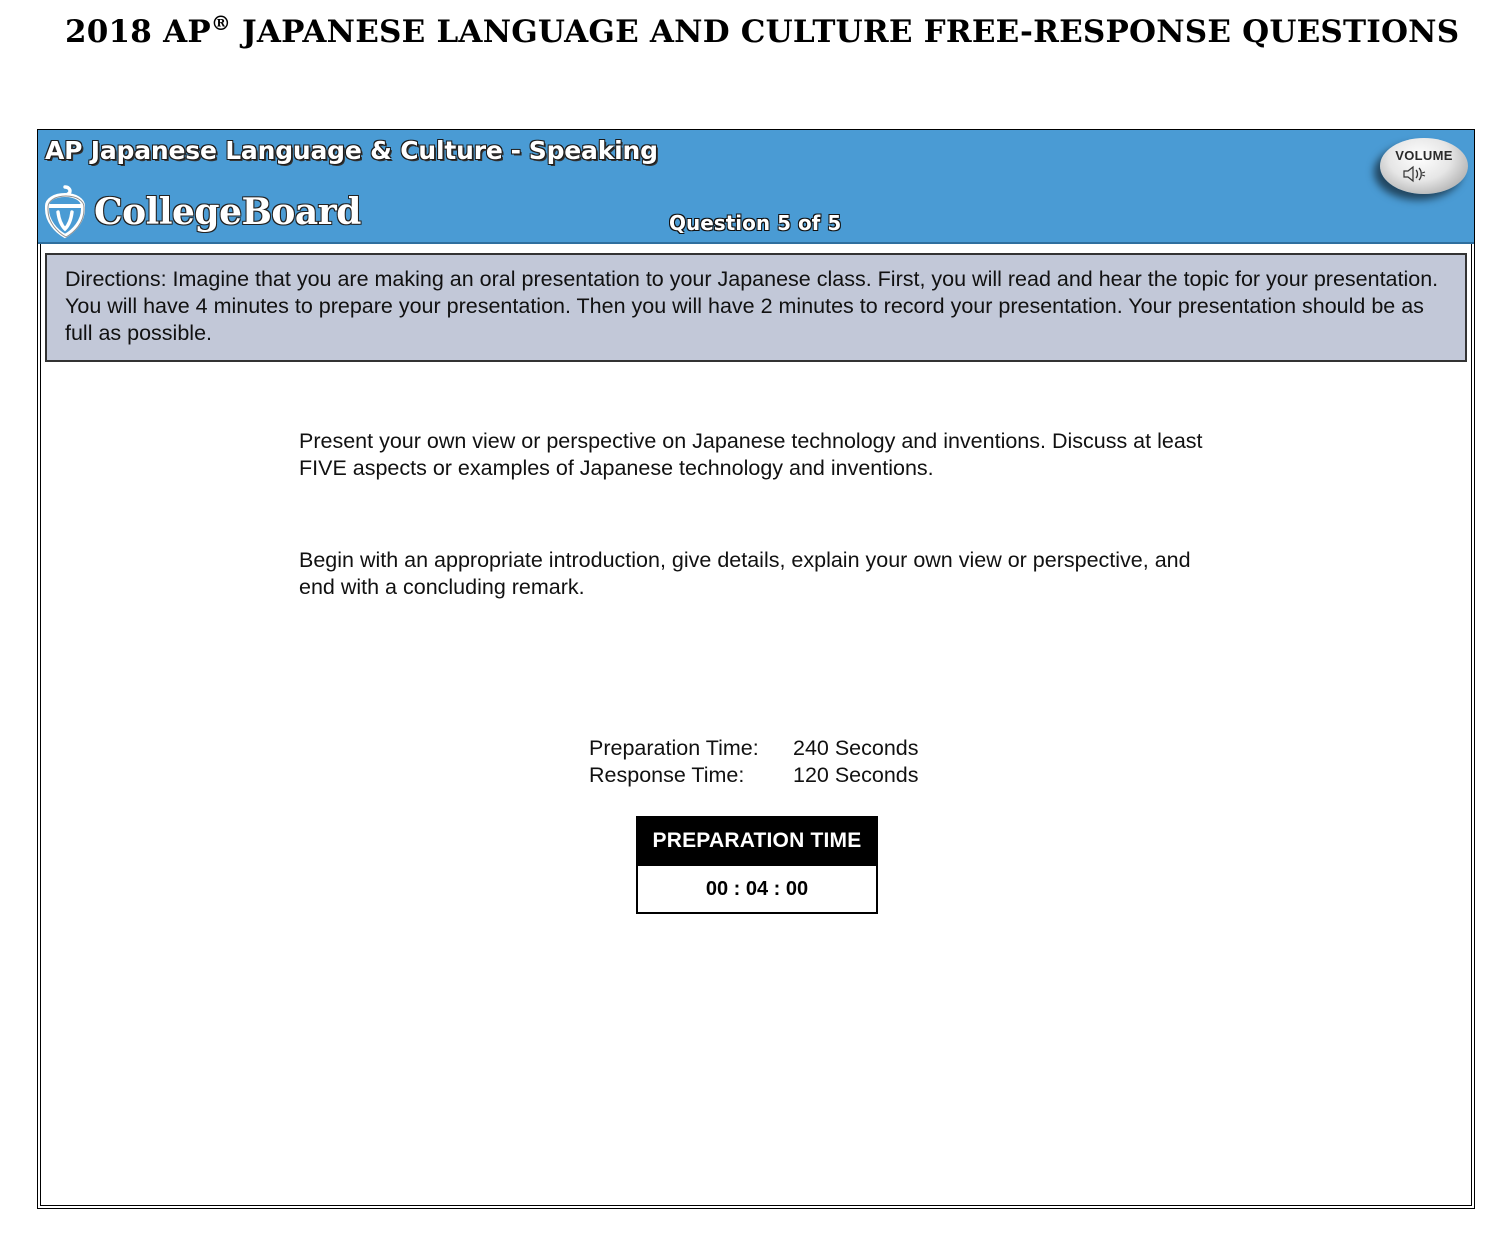 This screenshot has width=1506, height=1246. Describe the element at coordinates (856, 748) in the screenshot. I see `preparation-time-value: 240 Seconds` at that location.